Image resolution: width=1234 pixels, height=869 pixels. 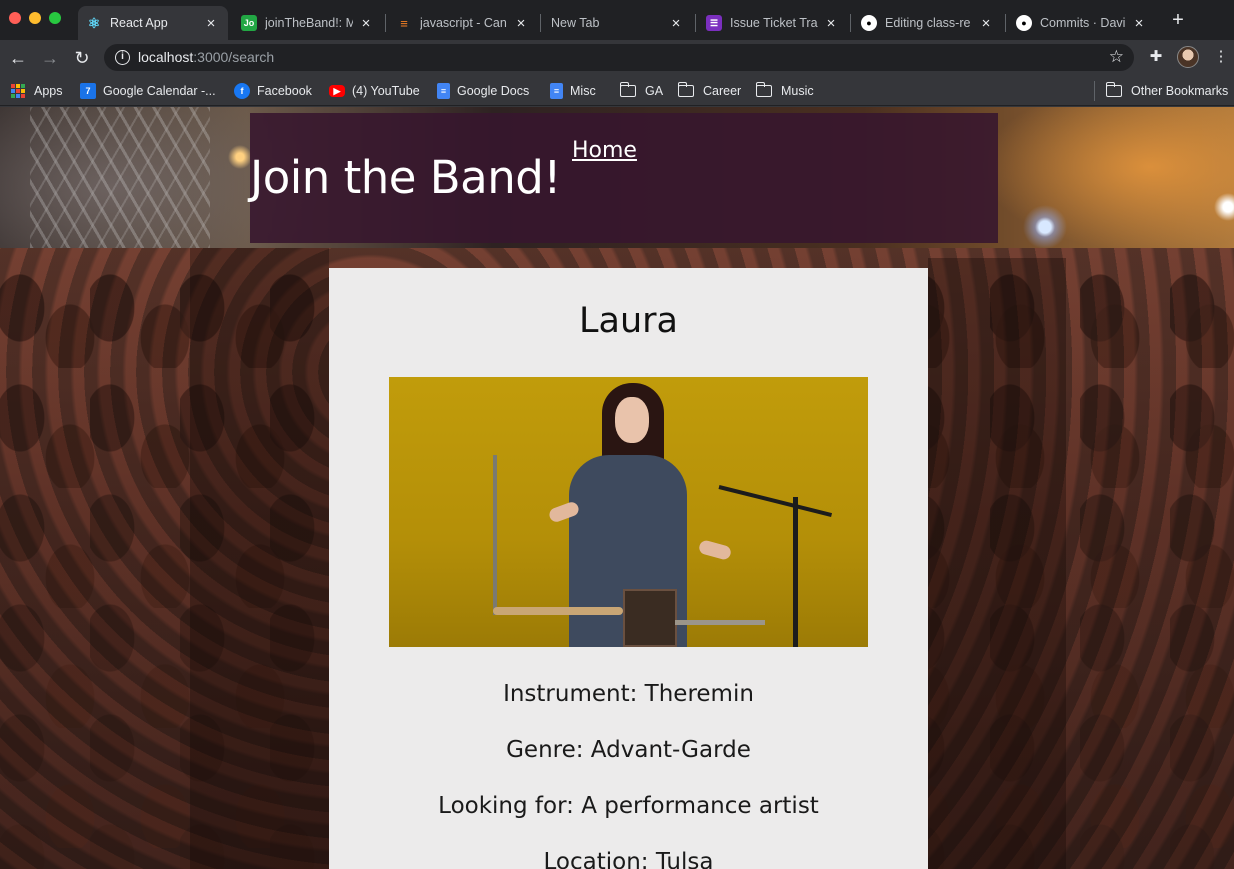 I want to click on bookmark-label: Apps, so click(x=48, y=91).